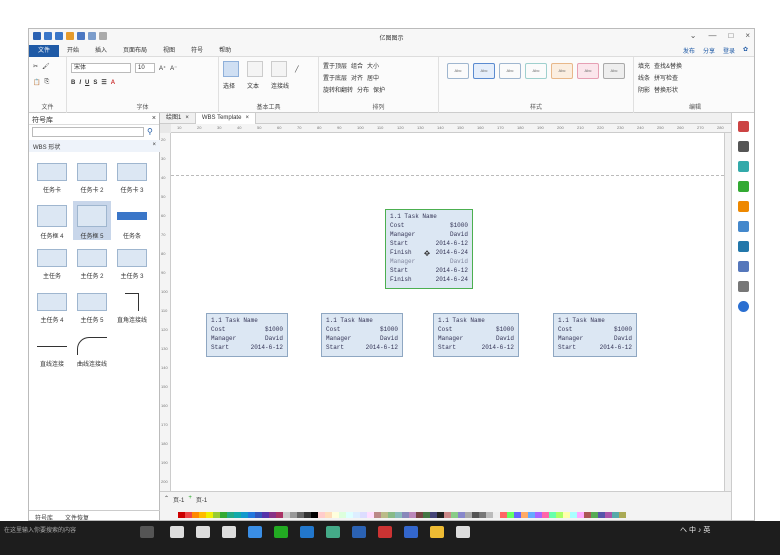 This screenshot has height=555, width=780. Describe the element at coordinates (225, 51) in the screenshot. I see `tab-help: 帮助` at that location.